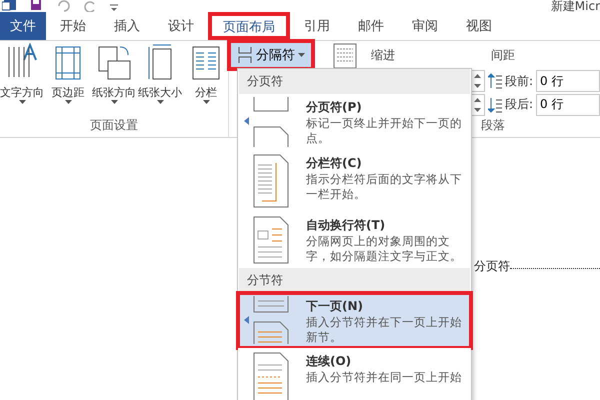 The height and width of the screenshot is (400, 600). Describe the element at coordinates (575, 6) in the screenshot. I see `window-title: 新建Micr` at that location.